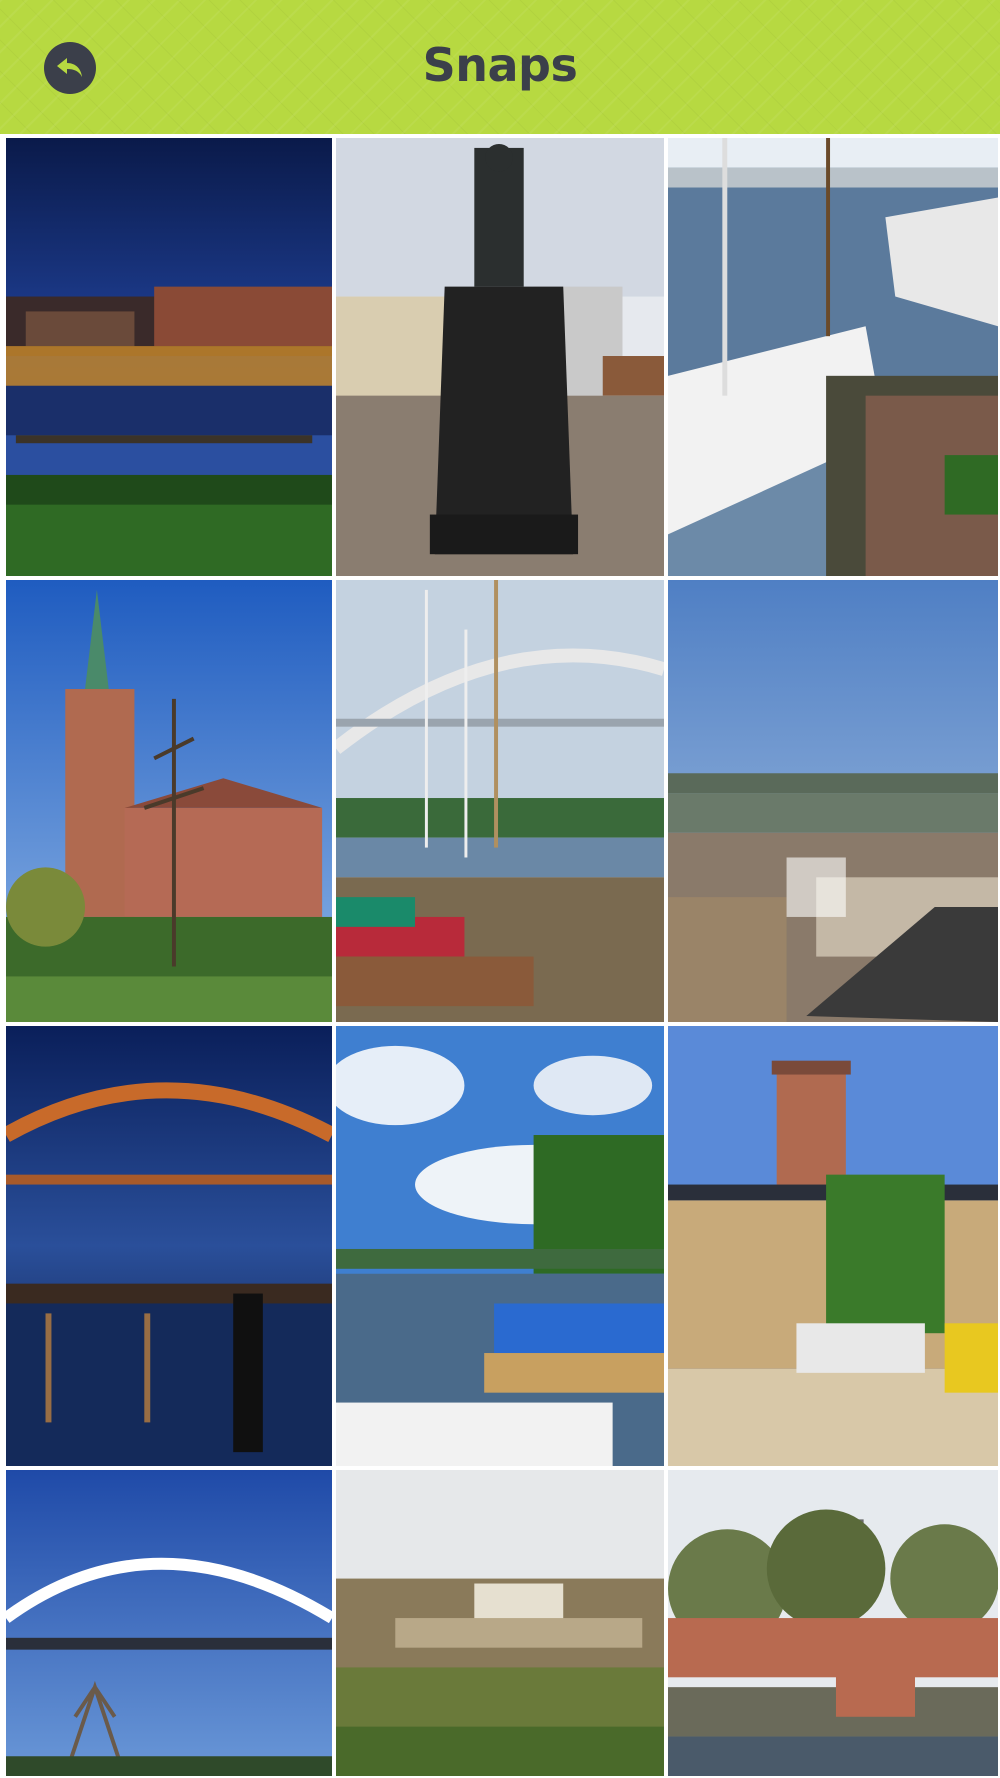 The image size is (1000, 1778). What do you see at coordinates (833, 357) in the screenshot?
I see `photo-tile-tall-ships-crowd` at bounding box center [833, 357].